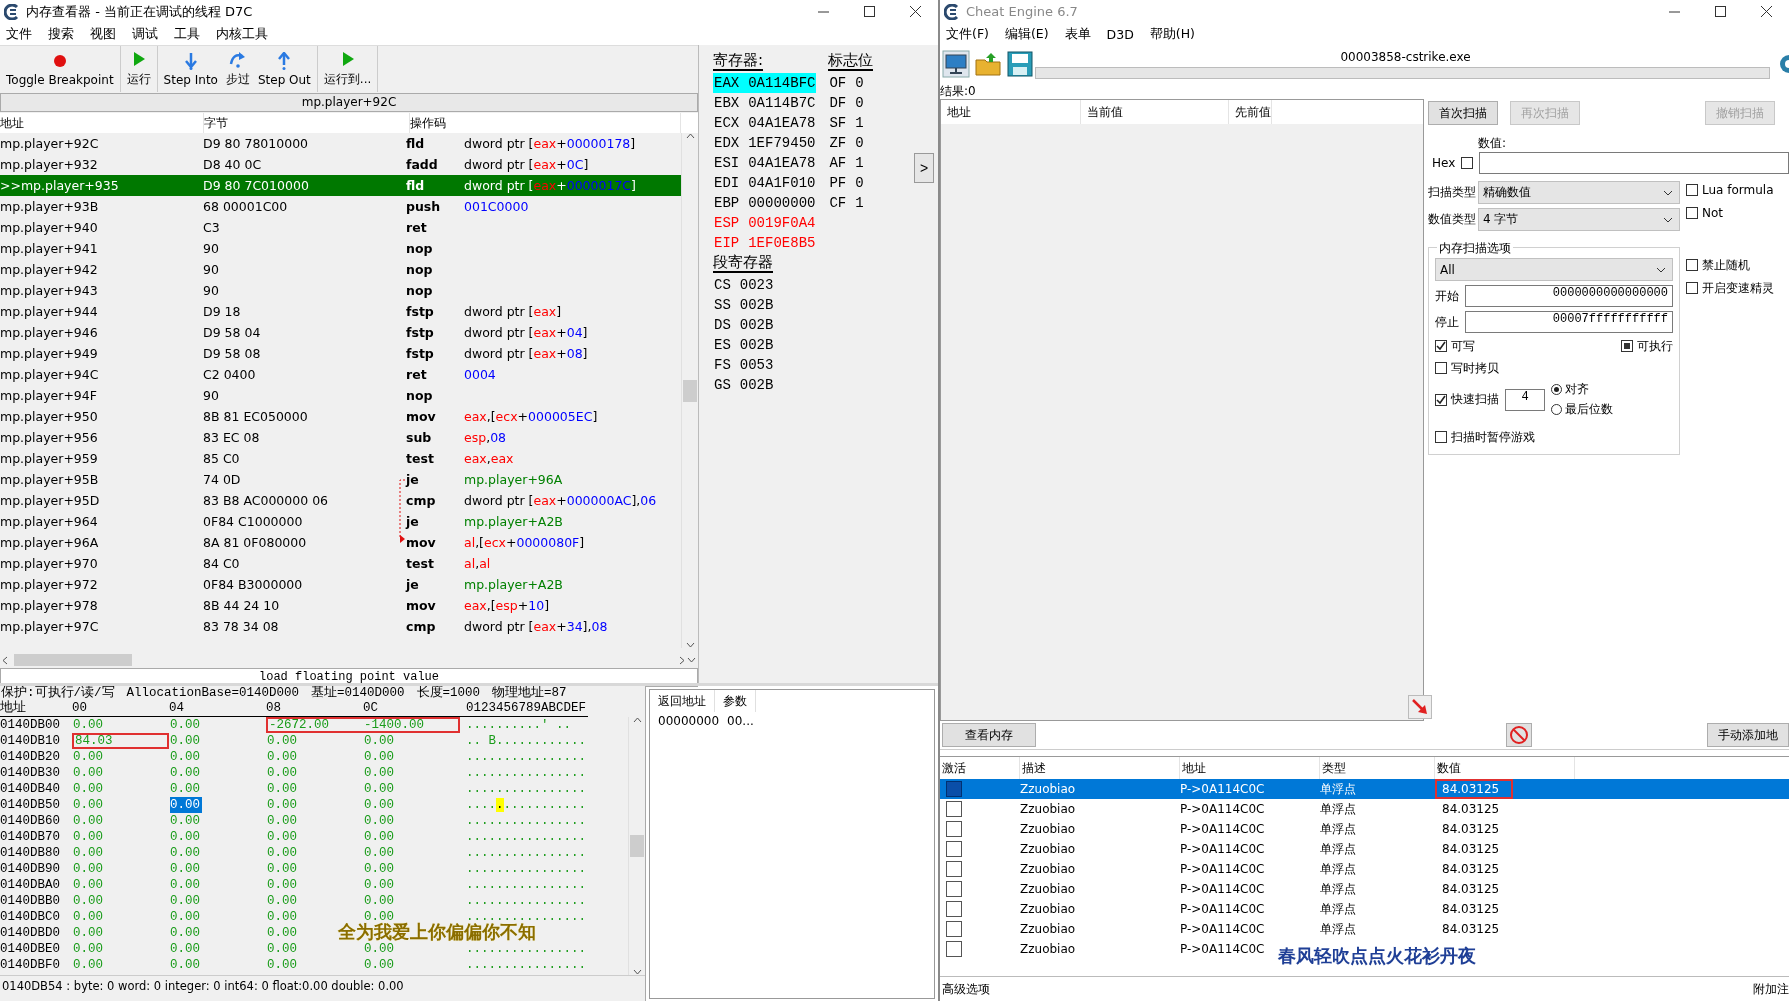 The image size is (1789, 1001). I want to click on clear-button, so click(1519, 735).